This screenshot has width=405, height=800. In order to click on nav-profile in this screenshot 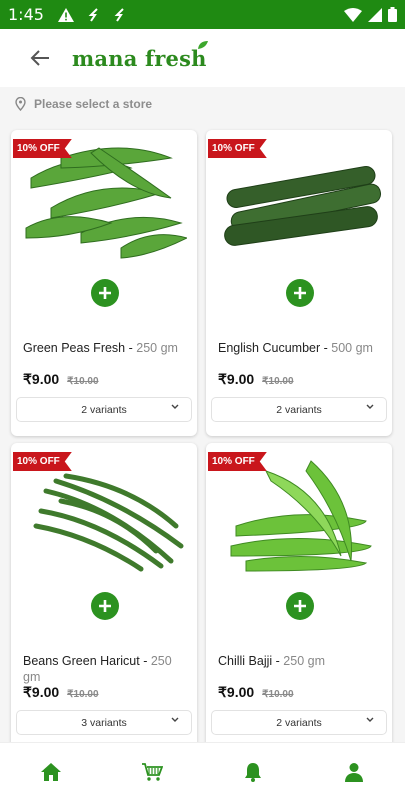, I will do `click(354, 772)`.